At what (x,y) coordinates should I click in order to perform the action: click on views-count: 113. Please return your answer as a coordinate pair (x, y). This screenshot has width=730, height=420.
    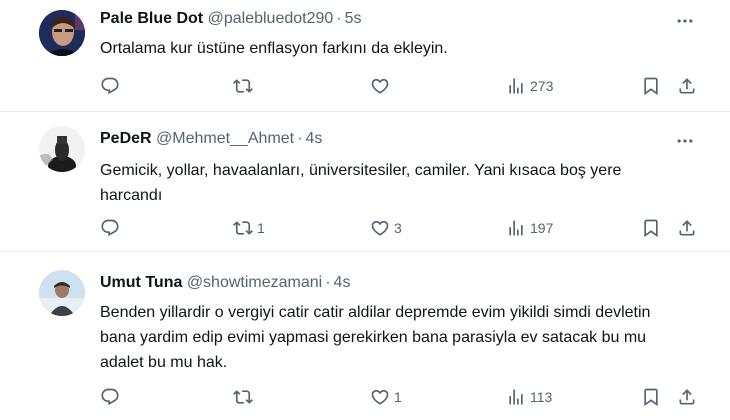
    Looking at the image, I should click on (541, 397).